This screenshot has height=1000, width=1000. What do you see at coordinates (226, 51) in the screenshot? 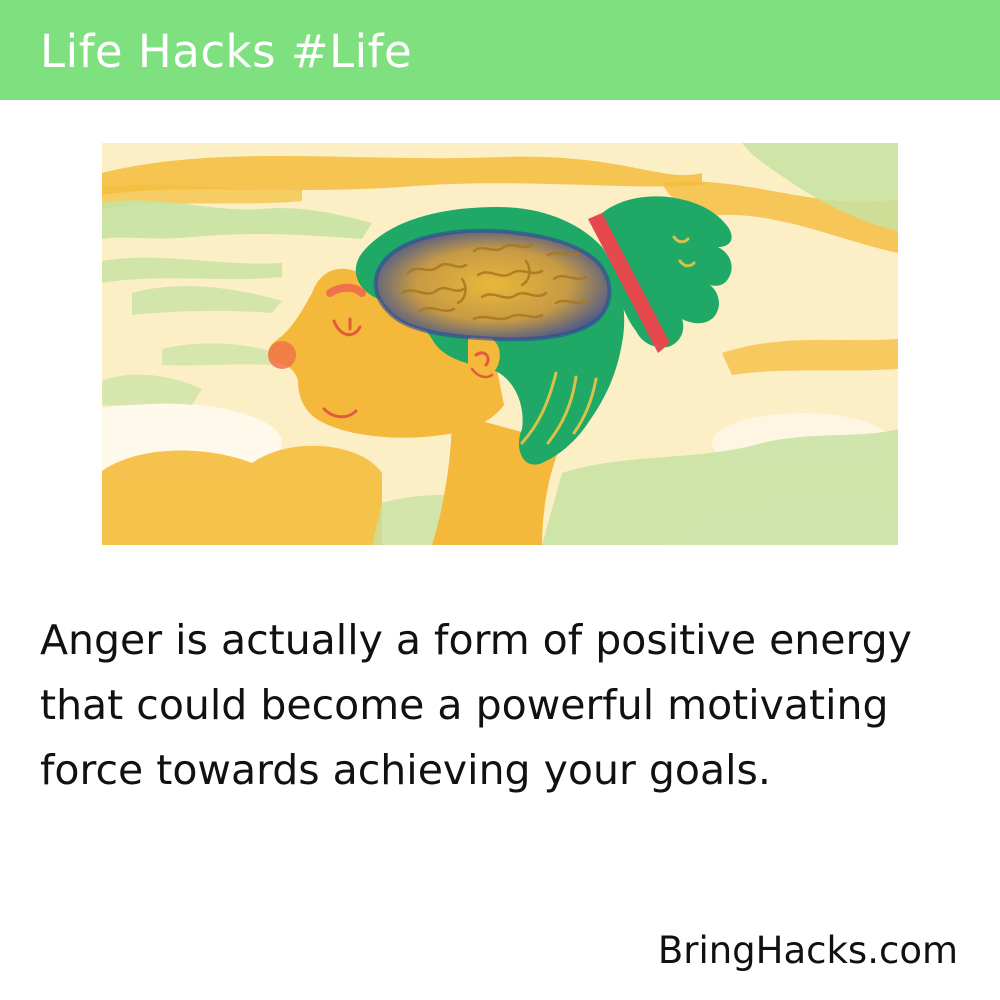
I see `page-title: Life Hacks #Life` at bounding box center [226, 51].